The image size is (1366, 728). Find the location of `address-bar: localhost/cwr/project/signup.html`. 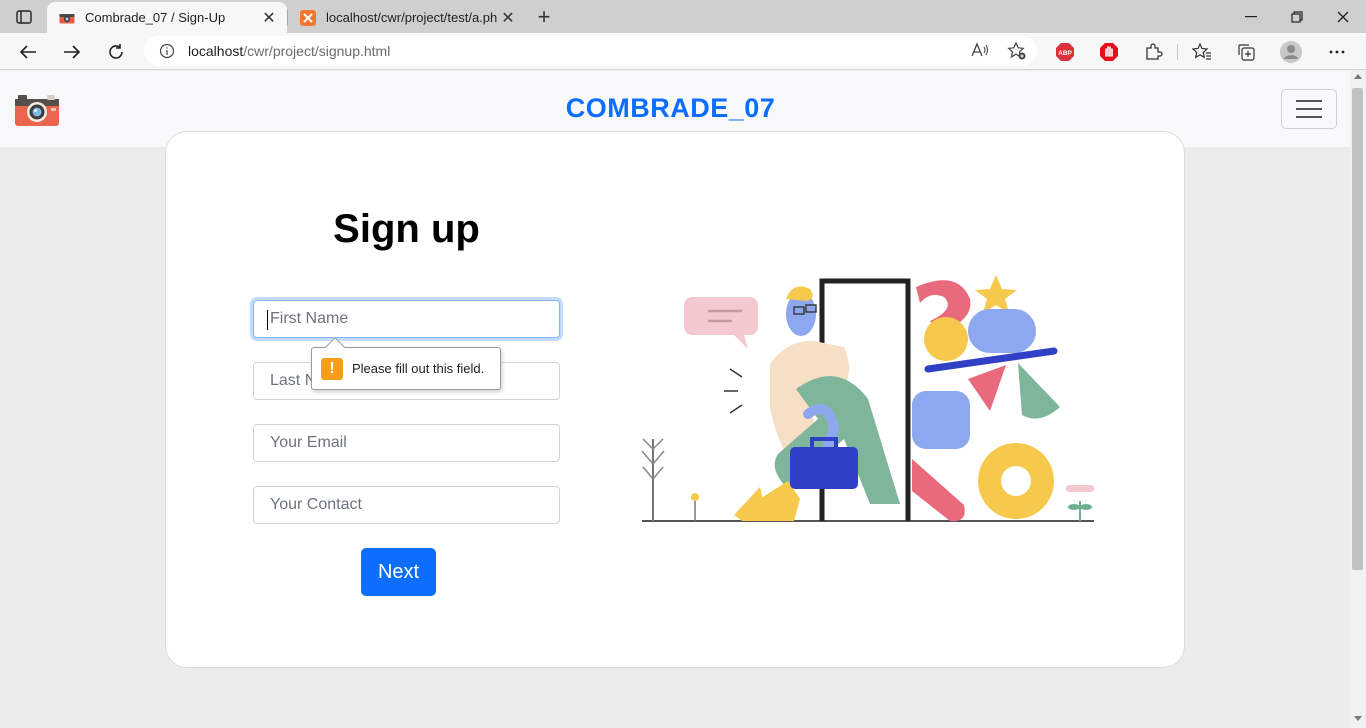

address-bar: localhost/cwr/project/signup.html is located at coordinates (590, 51).